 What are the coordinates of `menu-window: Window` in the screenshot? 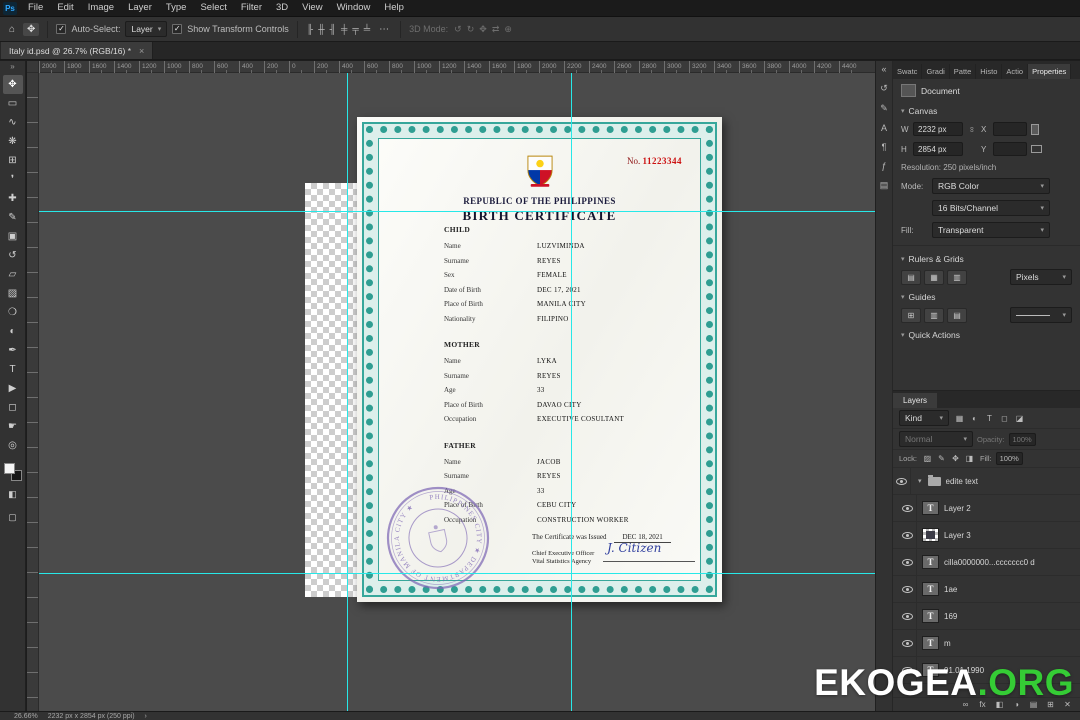 It's located at (354, 8).